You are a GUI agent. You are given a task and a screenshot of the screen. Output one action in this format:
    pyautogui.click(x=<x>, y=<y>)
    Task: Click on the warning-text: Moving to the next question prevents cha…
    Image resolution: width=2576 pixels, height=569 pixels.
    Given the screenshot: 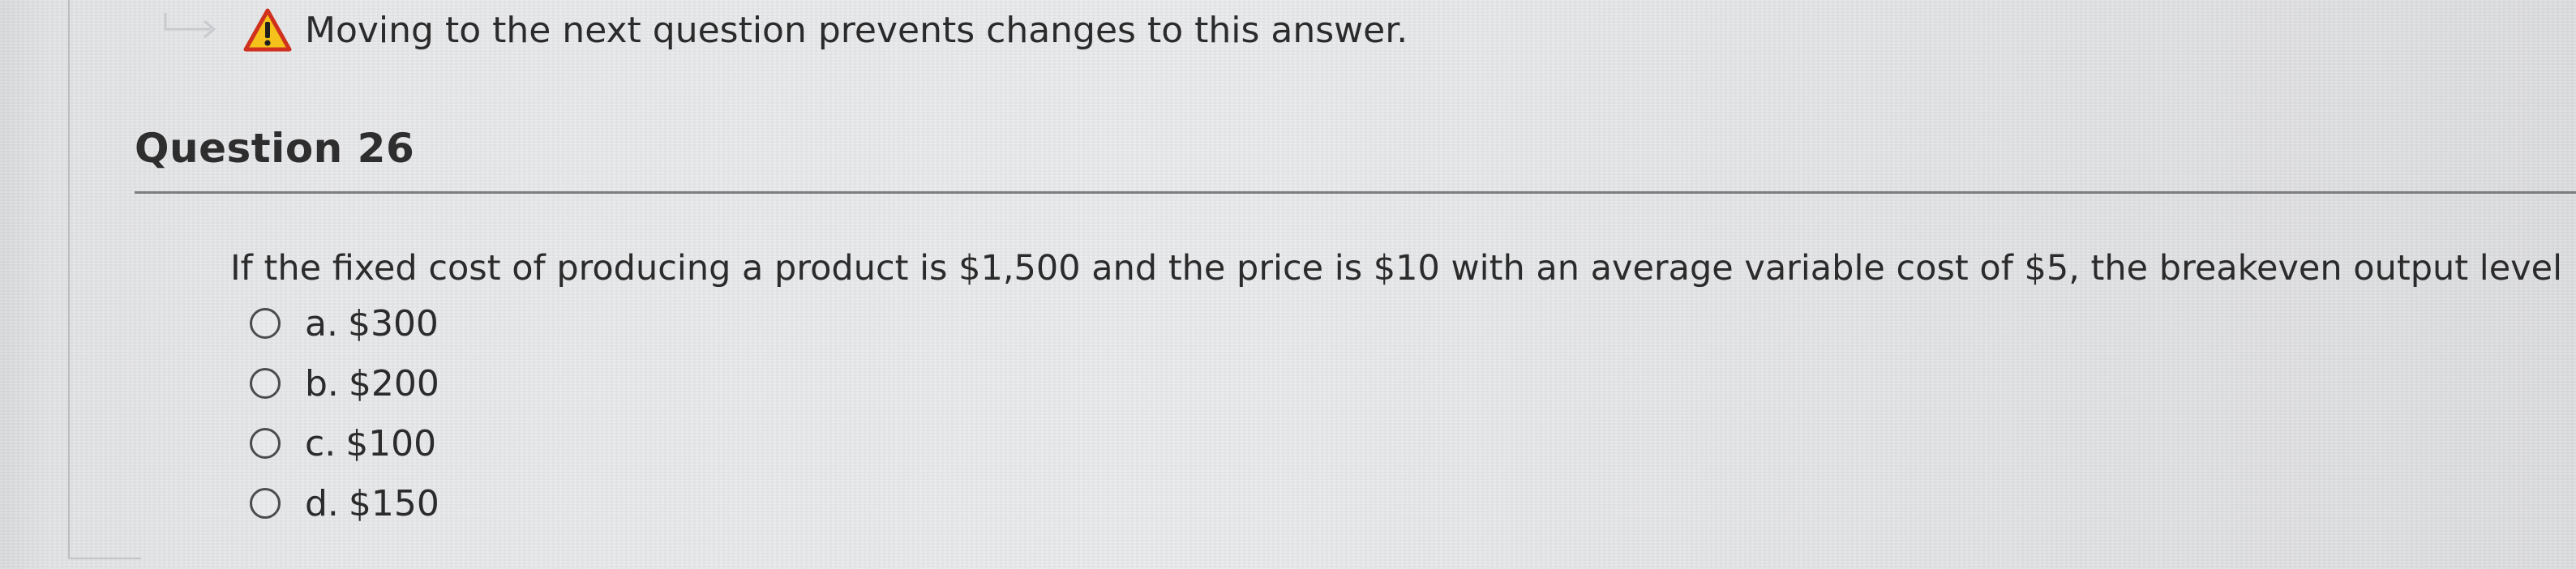 What is the action you would take?
    pyautogui.click(x=856, y=30)
    